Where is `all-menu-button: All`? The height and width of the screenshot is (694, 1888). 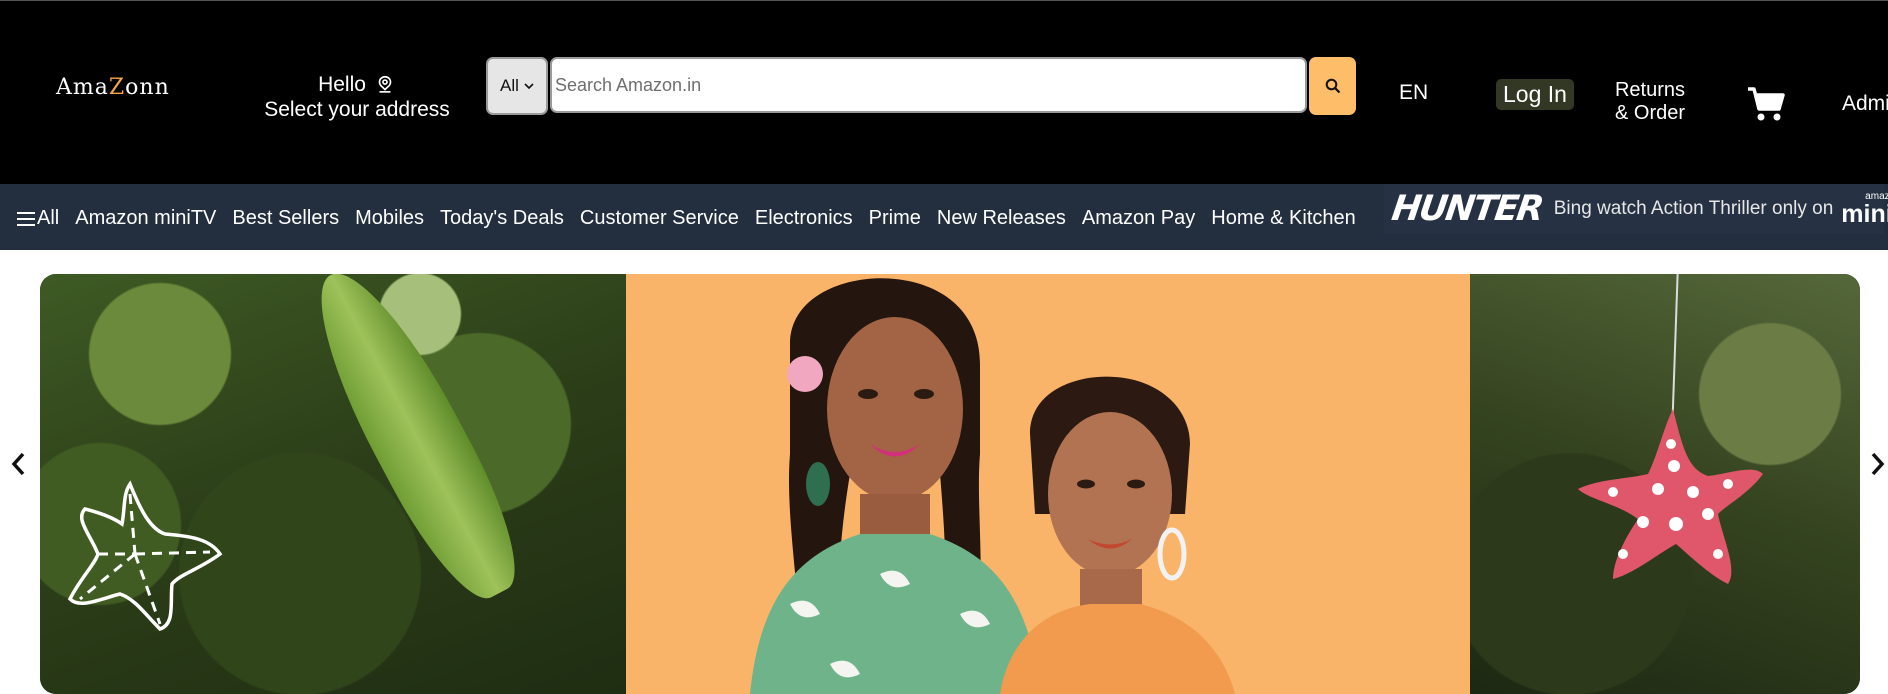 all-menu-button: All is located at coordinates (38, 218).